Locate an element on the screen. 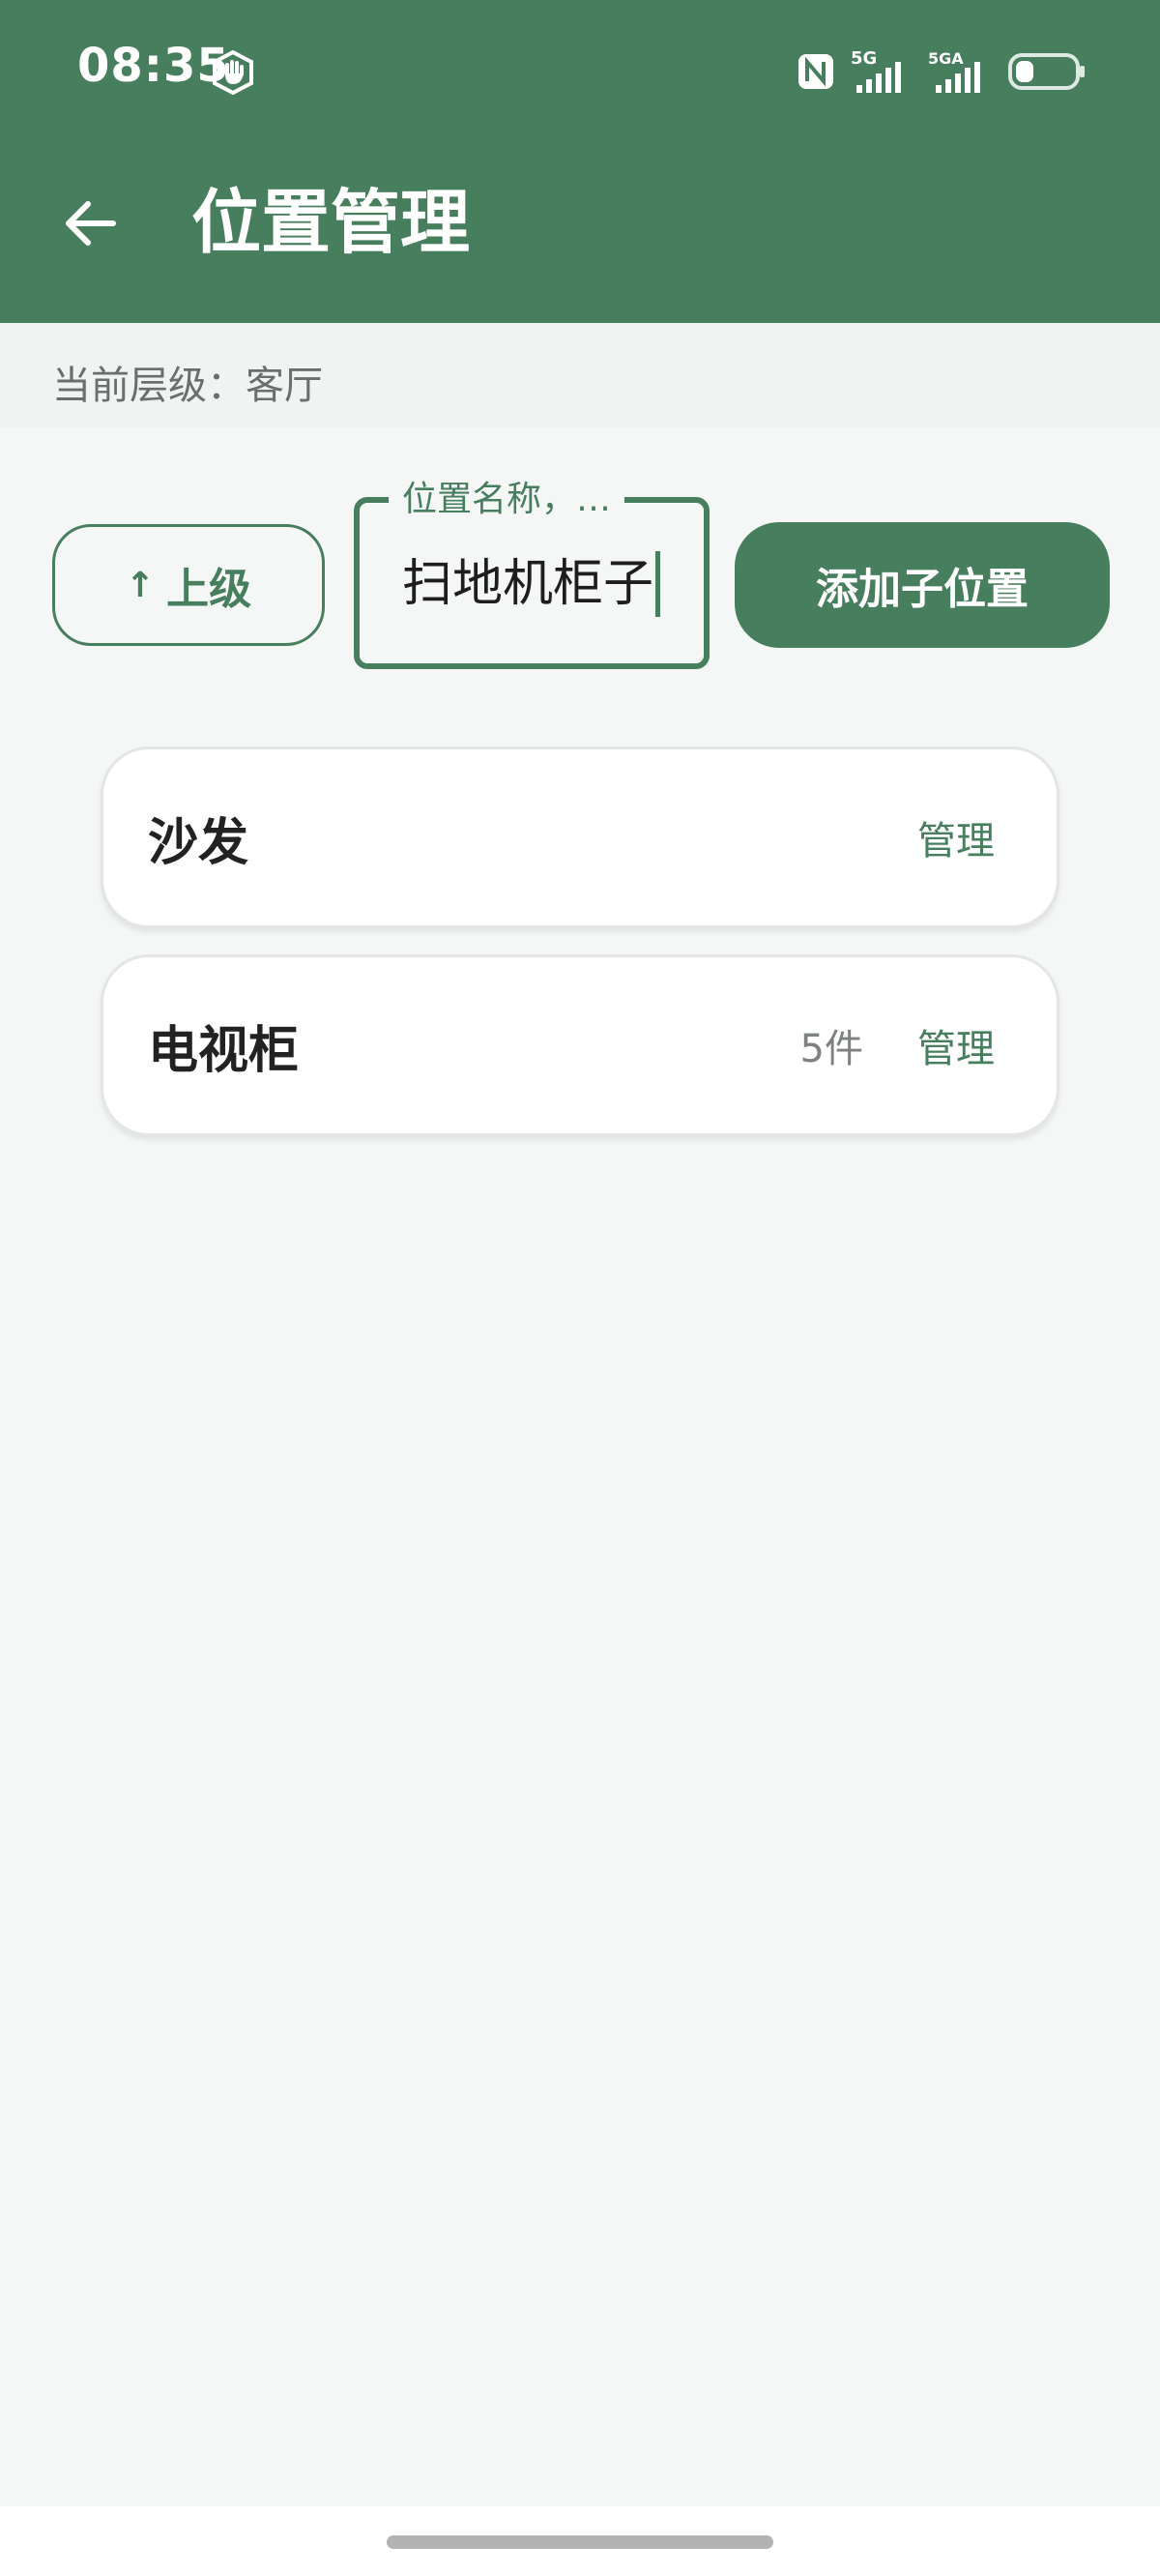 This screenshot has width=1160, height=2576. location-card-title: 电视柜 is located at coordinates (224, 1050).